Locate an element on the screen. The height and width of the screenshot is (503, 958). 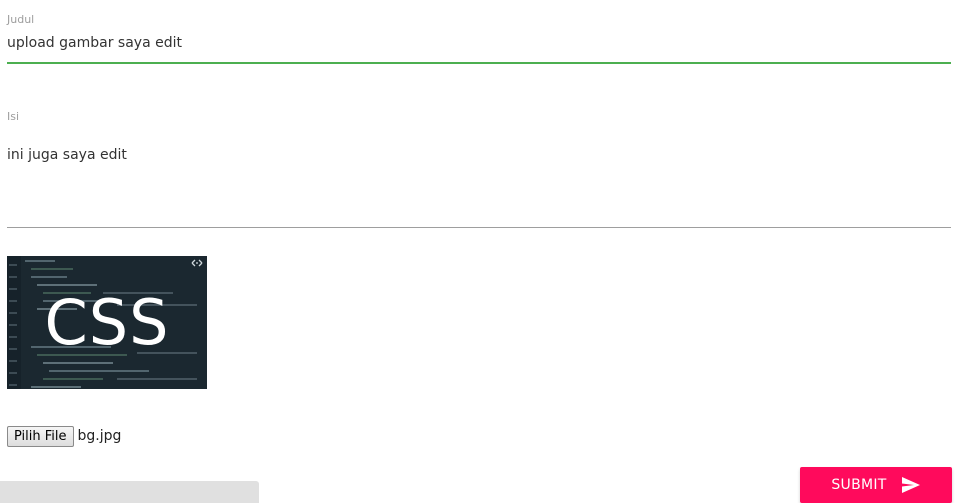
isi-label: Isi is located at coordinates (13, 116).